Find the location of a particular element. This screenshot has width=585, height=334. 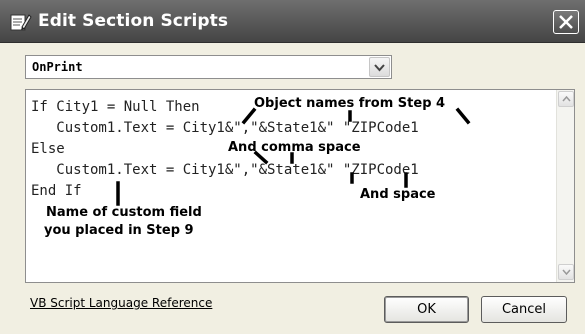

annotation-and-space: And space is located at coordinates (398, 194).